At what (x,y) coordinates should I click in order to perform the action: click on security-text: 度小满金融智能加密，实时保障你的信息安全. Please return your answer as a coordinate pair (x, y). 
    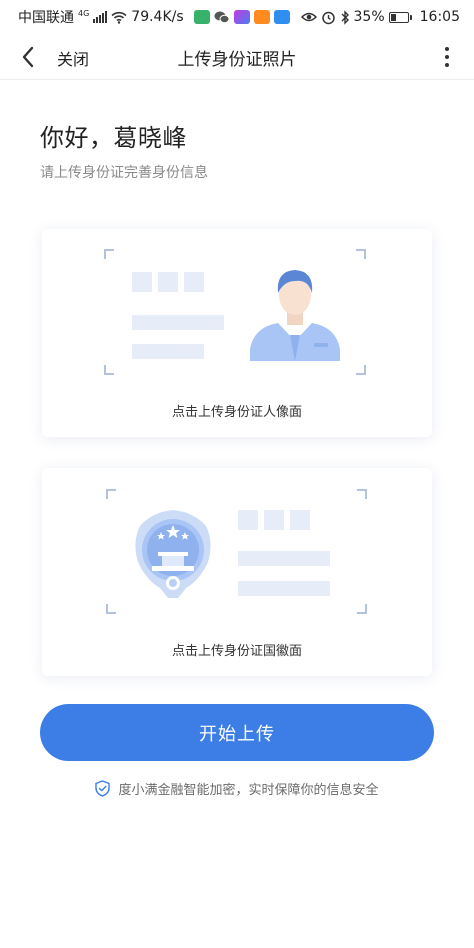
    Looking at the image, I should click on (248, 790).